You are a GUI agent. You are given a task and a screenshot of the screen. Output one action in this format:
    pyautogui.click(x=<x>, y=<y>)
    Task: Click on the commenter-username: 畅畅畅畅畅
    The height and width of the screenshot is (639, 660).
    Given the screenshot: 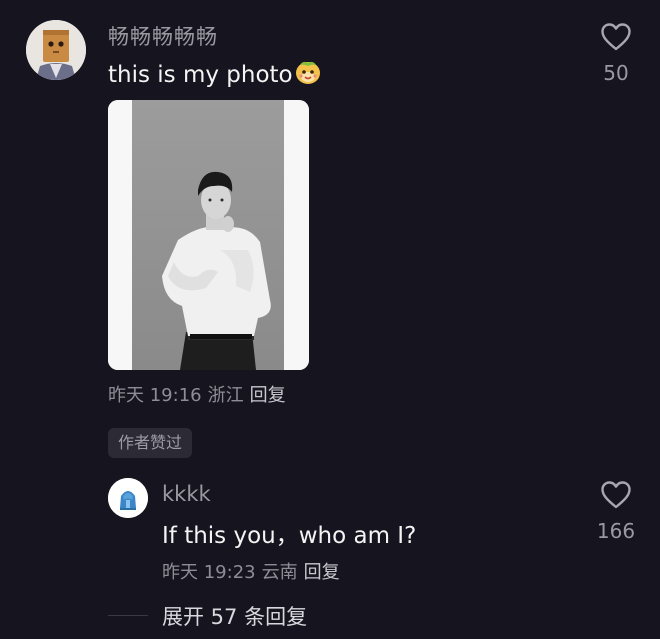 What is the action you would take?
    pyautogui.click(x=163, y=36)
    